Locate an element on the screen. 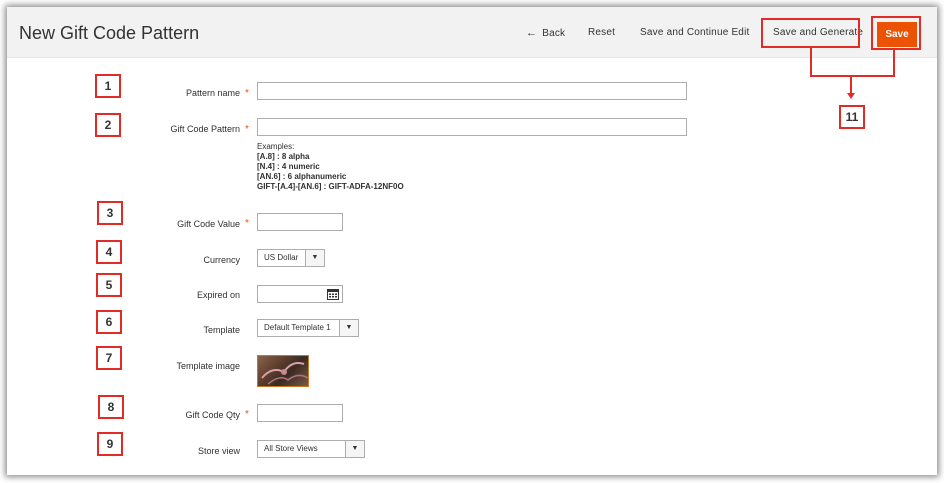 The height and width of the screenshot is (483, 944). template-label: Template is located at coordinates (221, 330).